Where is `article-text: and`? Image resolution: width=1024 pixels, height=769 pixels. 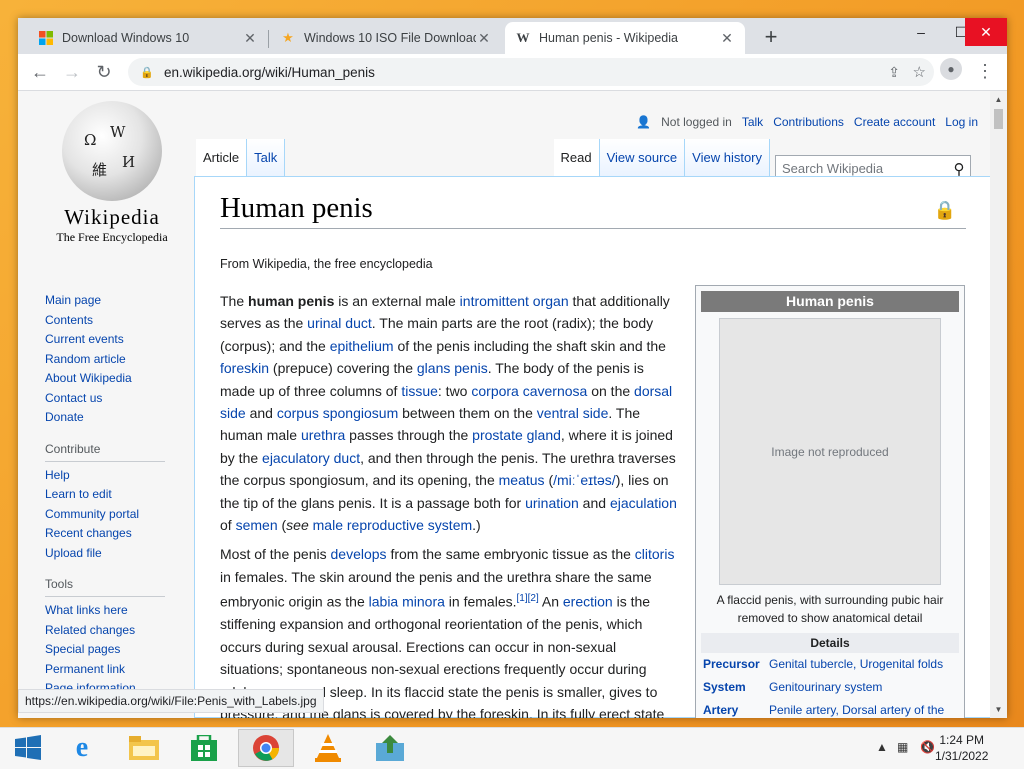 article-text: and is located at coordinates (594, 502).